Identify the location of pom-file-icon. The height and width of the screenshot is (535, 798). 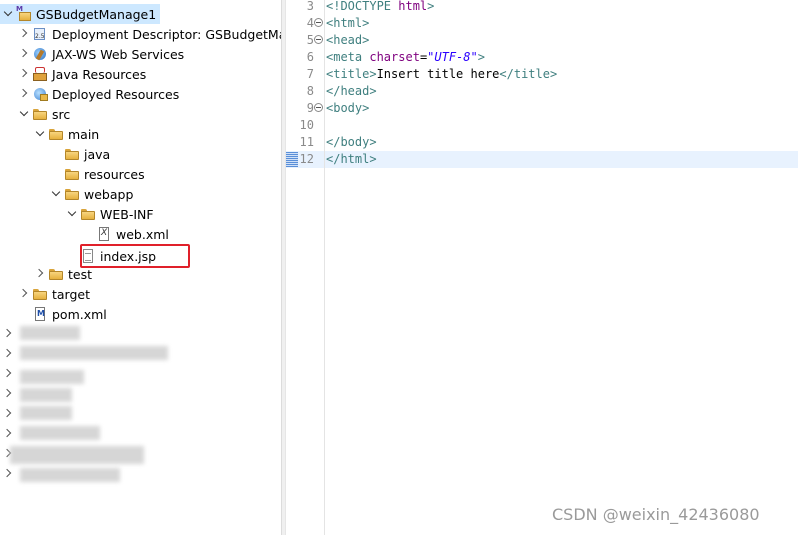
(40, 314).